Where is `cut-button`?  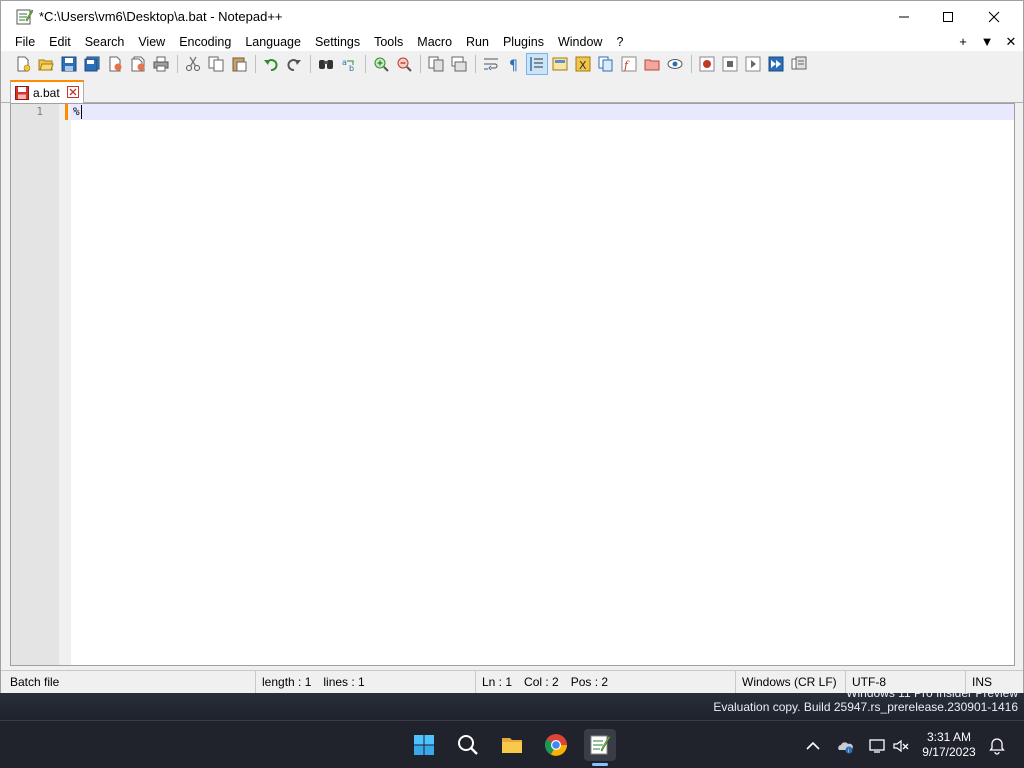 cut-button is located at coordinates (193, 64).